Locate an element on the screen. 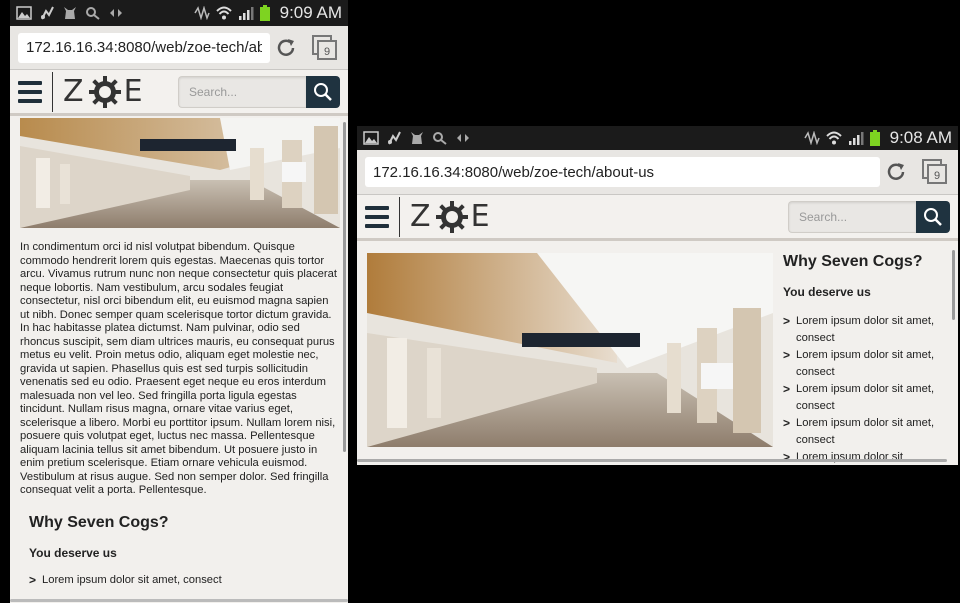 Image resolution: width=960 pixels, height=603 pixels. status-time: 9:09 AM is located at coordinates (310, 12).